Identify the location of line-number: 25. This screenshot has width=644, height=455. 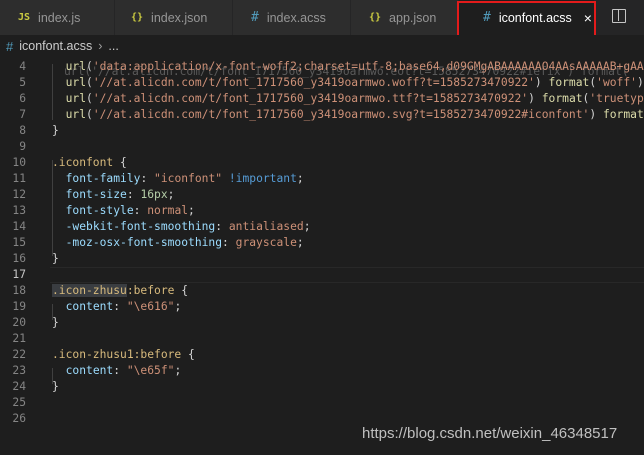
(19, 402).